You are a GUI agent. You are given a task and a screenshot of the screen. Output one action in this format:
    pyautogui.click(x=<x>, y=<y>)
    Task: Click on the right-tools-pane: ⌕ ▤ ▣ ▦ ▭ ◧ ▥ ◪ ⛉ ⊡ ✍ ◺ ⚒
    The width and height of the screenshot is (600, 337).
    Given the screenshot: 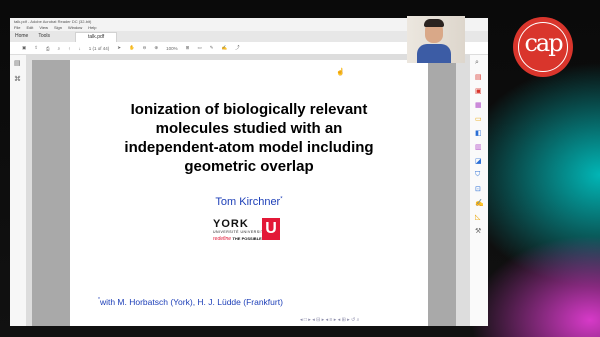 What is the action you would take?
    pyautogui.click(x=478, y=190)
    